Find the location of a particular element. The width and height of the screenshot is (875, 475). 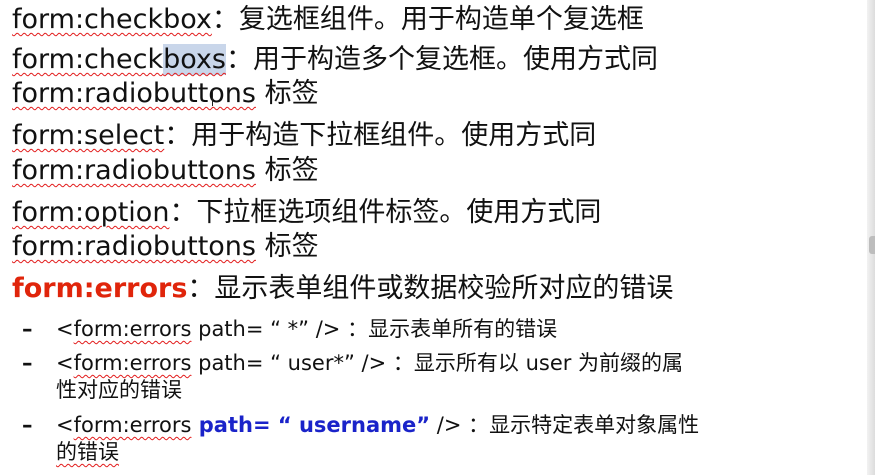

subitem-desc: ：显示表单所有的错误 is located at coordinates (449, 329).